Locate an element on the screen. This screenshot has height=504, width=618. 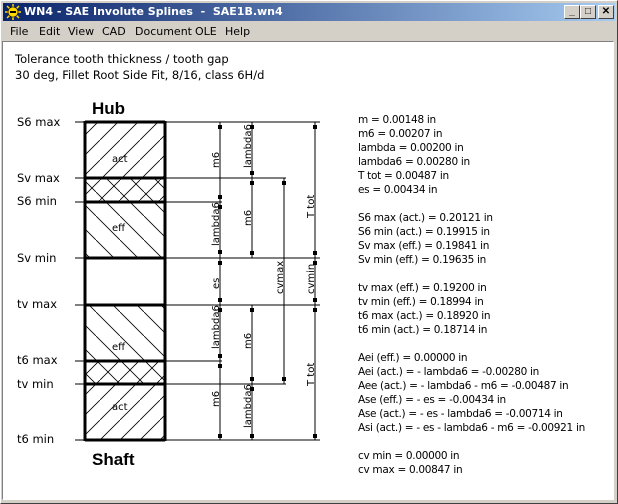
zone-label-shaft-eff: eff is located at coordinates (119, 347).